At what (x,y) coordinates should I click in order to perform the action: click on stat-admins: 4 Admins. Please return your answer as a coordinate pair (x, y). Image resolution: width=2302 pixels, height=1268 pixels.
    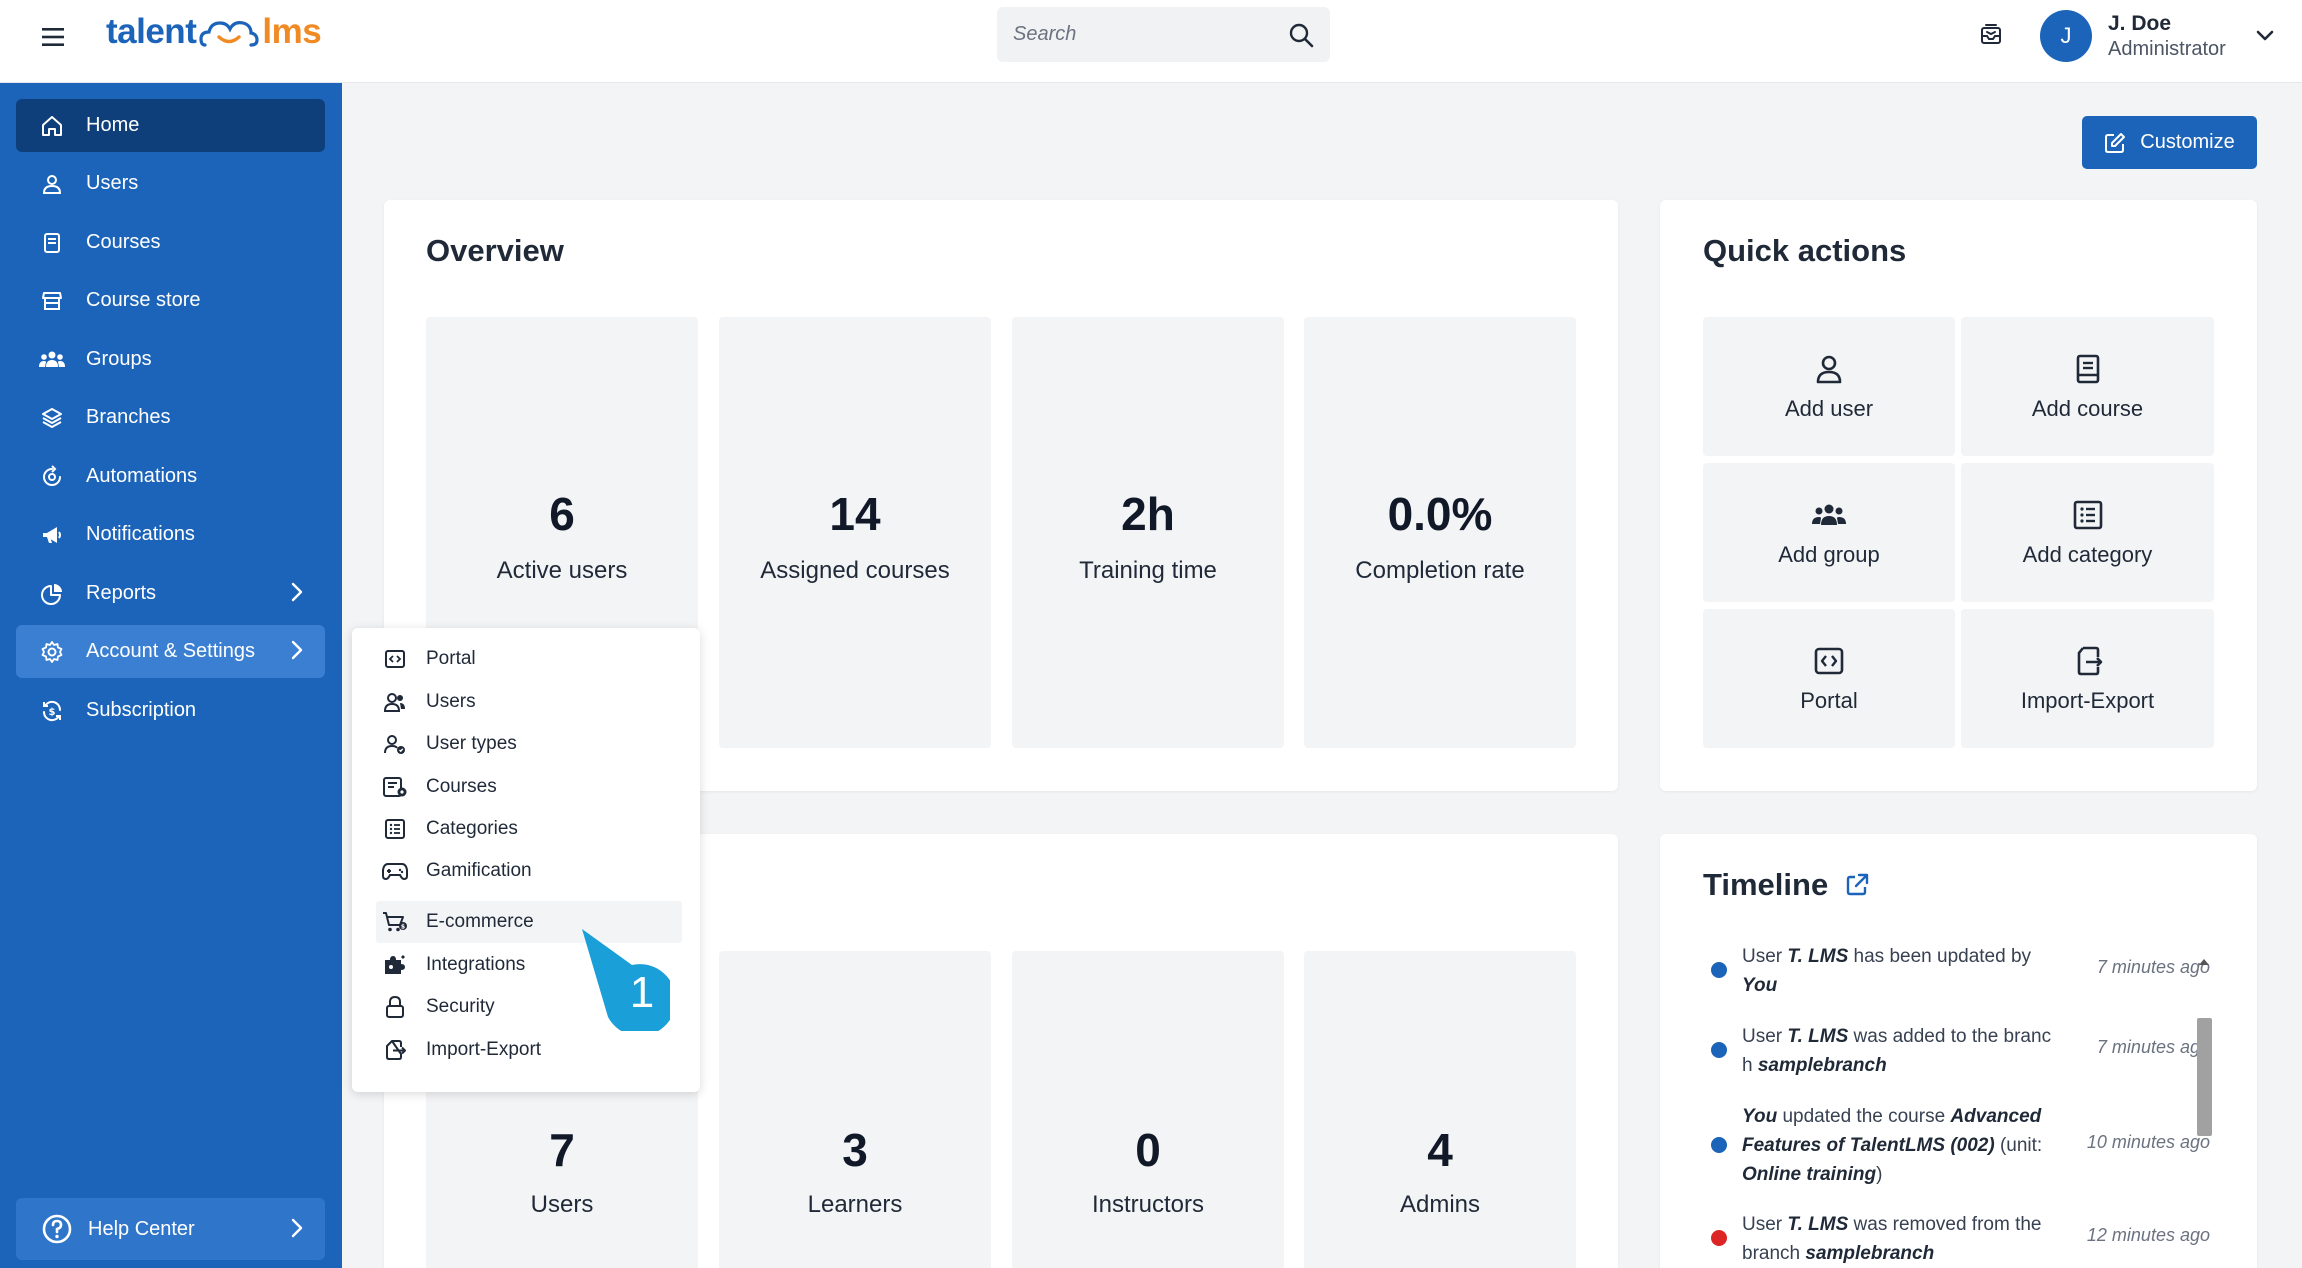
    Looking at the image, I should click on (1440, 1109).